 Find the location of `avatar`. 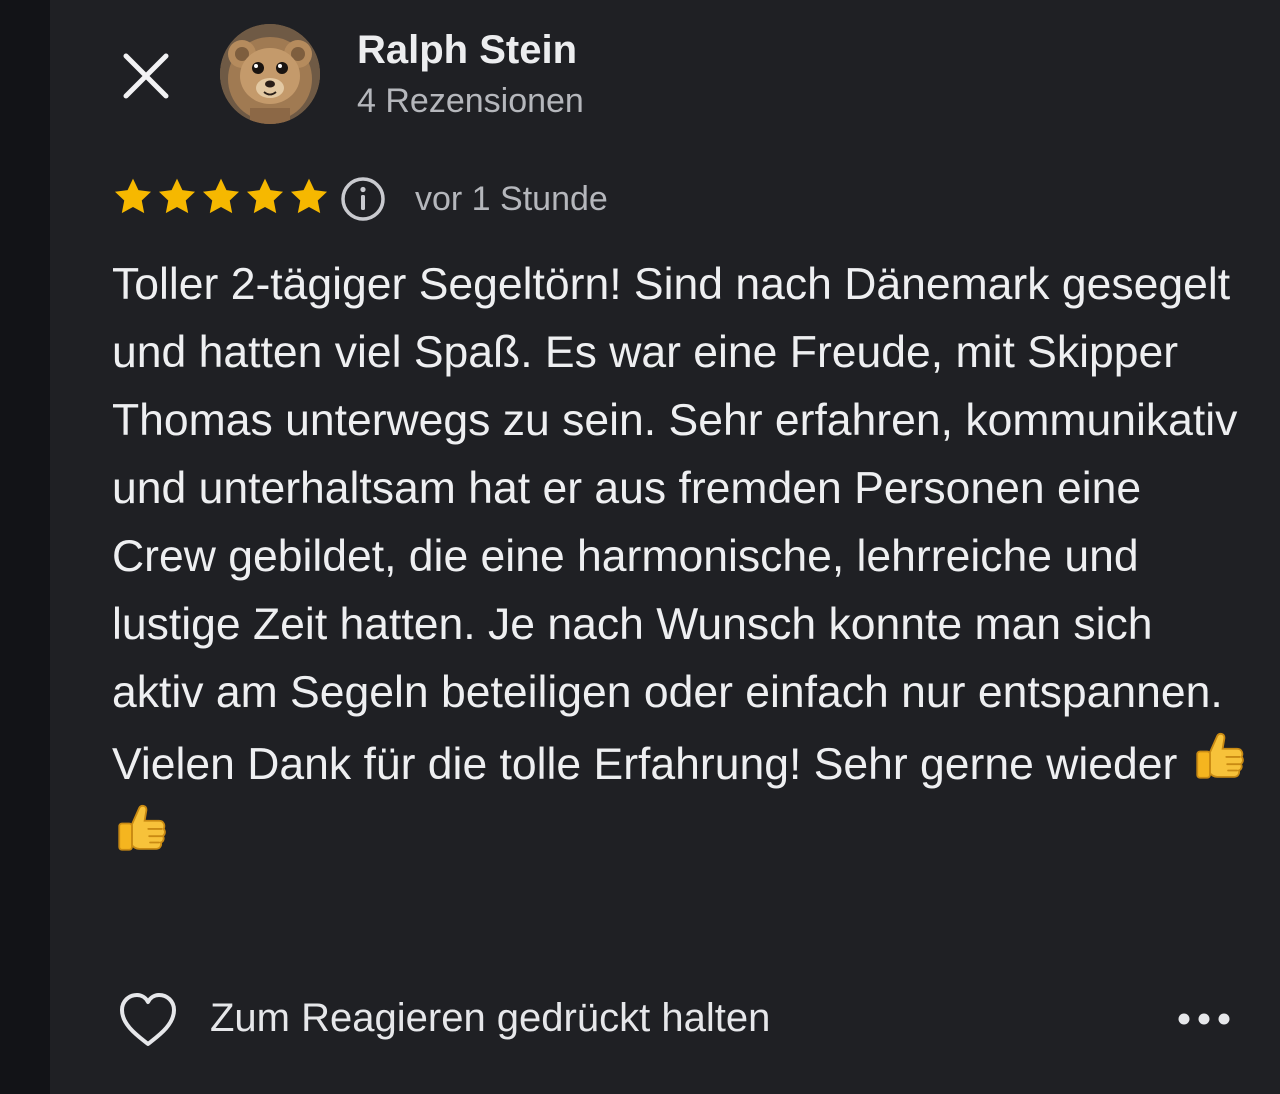

avatar is located at coordinates (270, 74).